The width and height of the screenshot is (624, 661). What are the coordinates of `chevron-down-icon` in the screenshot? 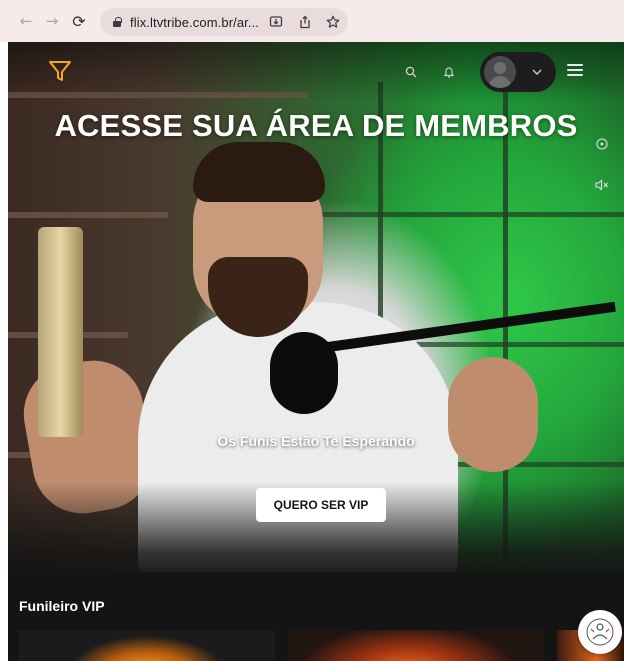 It's located at (537, 72).